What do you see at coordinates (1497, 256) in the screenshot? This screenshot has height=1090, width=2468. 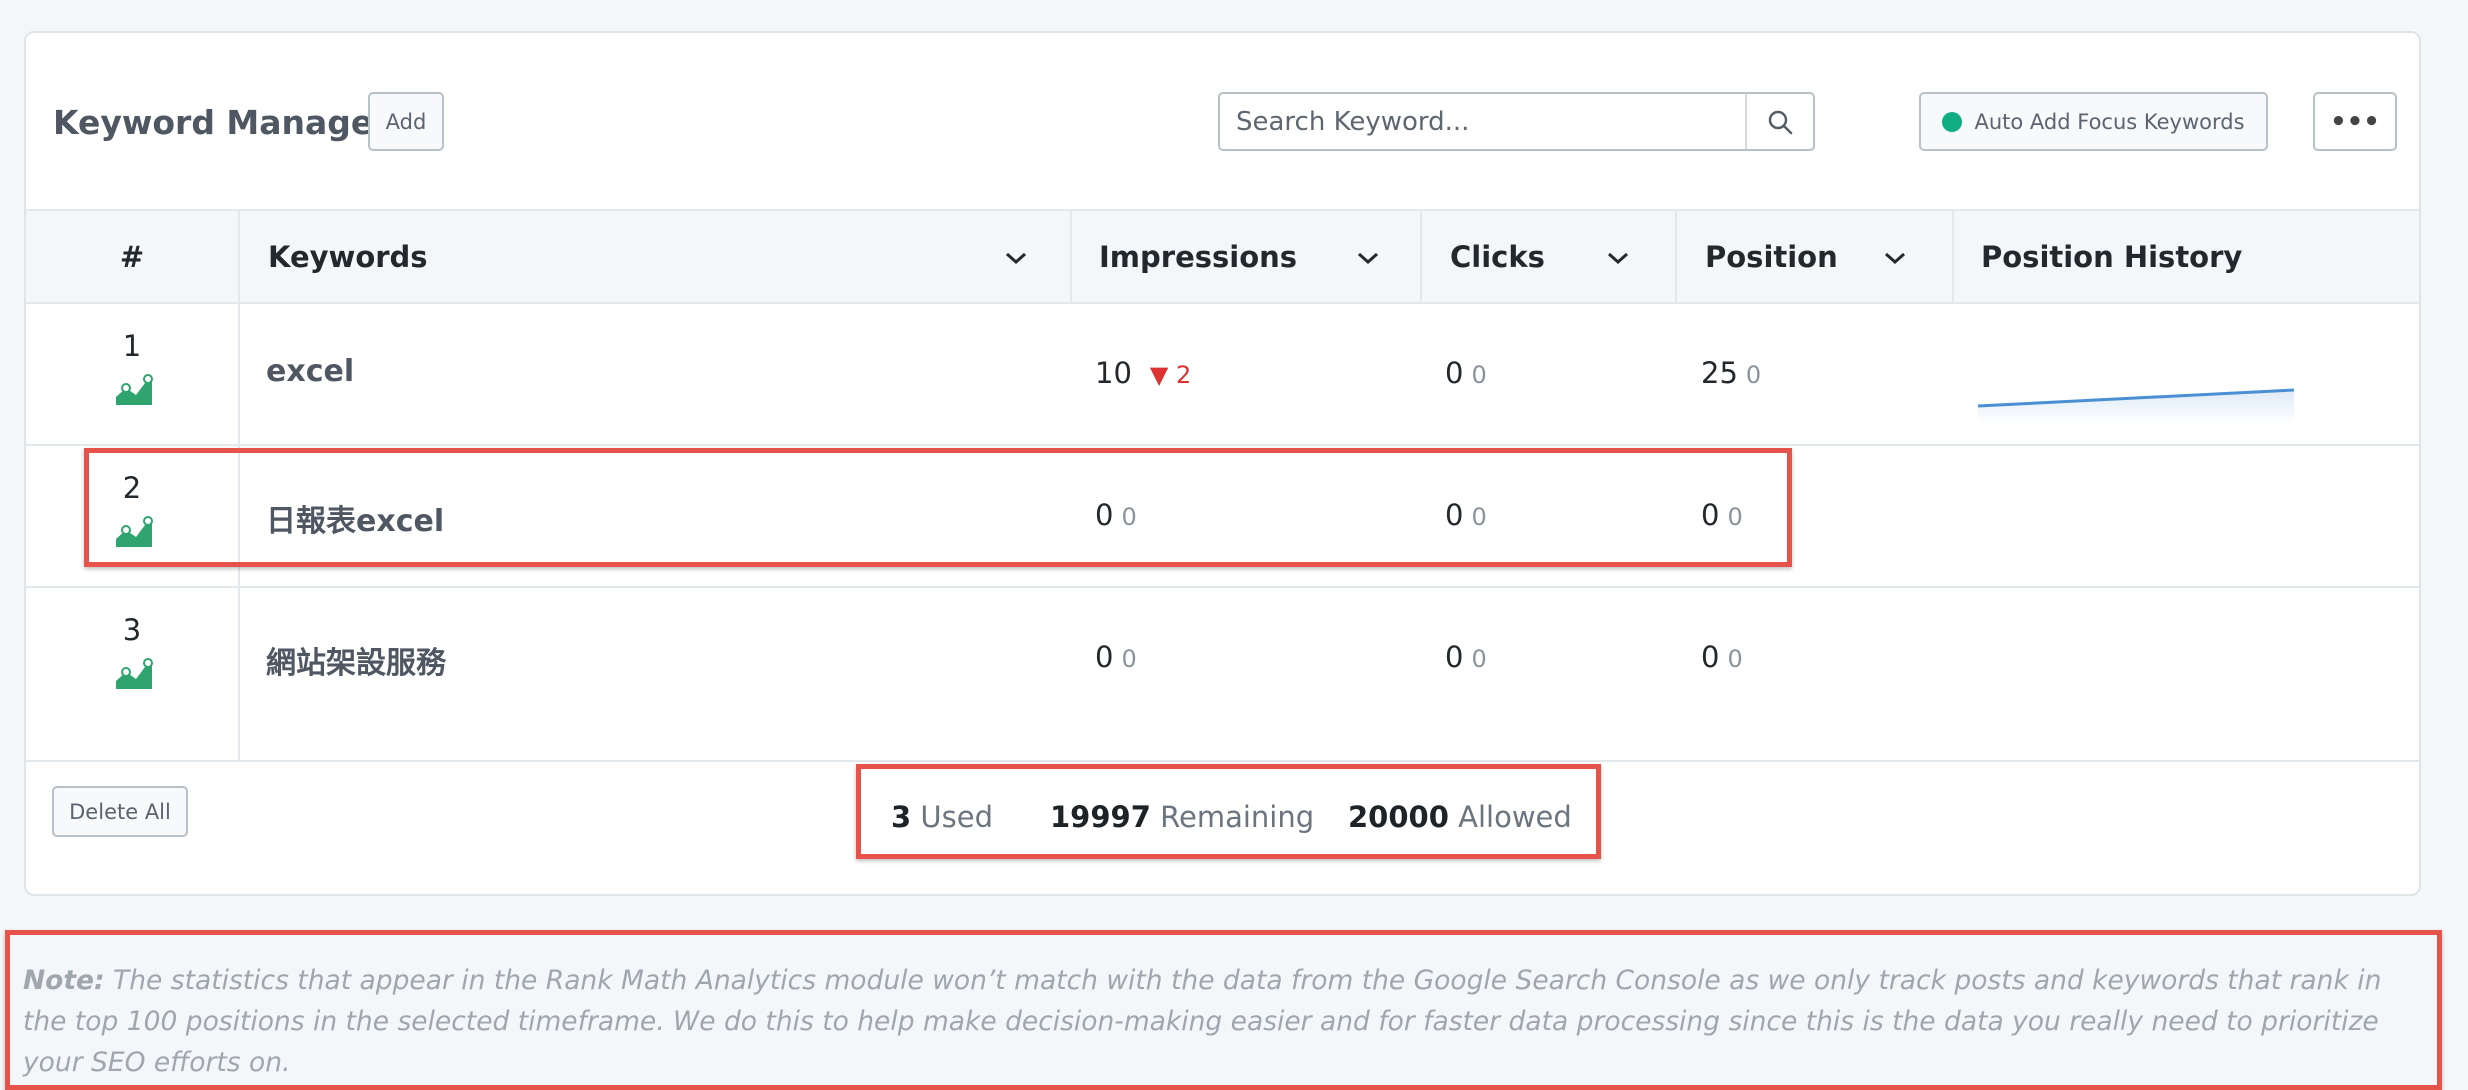 I see `col-header-clicks: Clicks` at bounding box center [1497, 256].